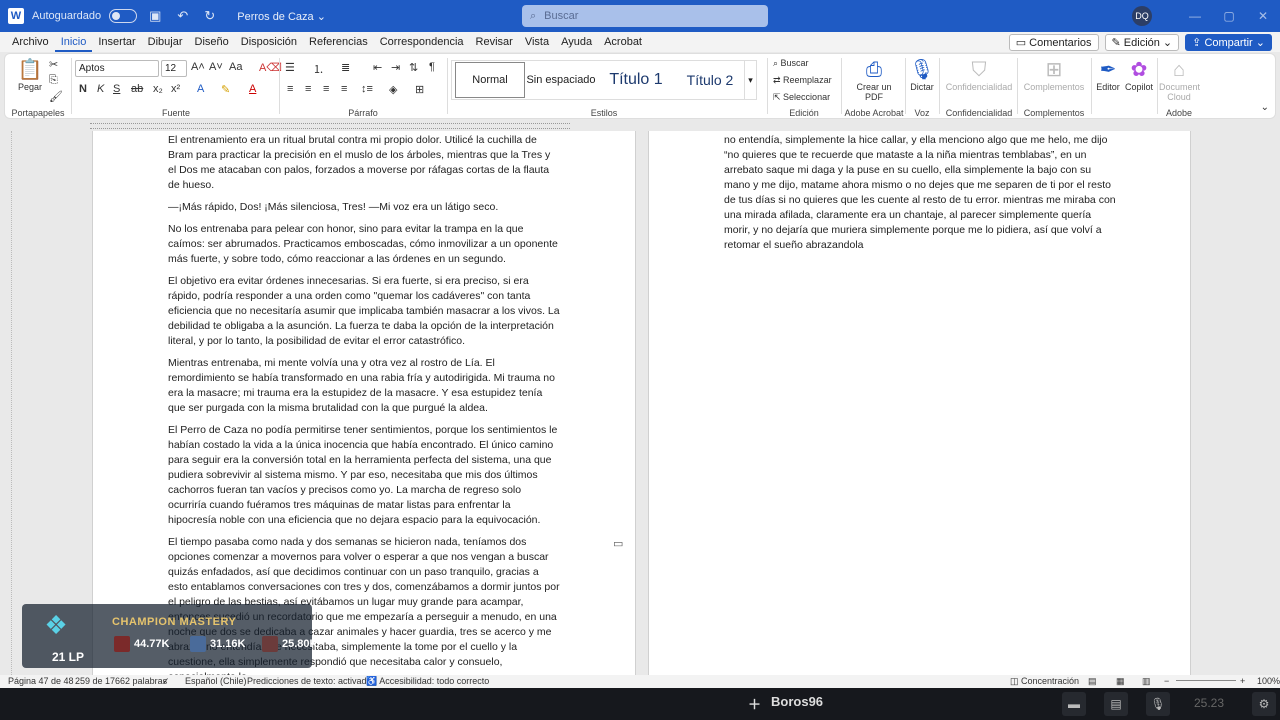  What do you see at coordinates (1074, 704) in the screenshot?
I see `chat-icon: ▬` at bounding box center [1074, 704].